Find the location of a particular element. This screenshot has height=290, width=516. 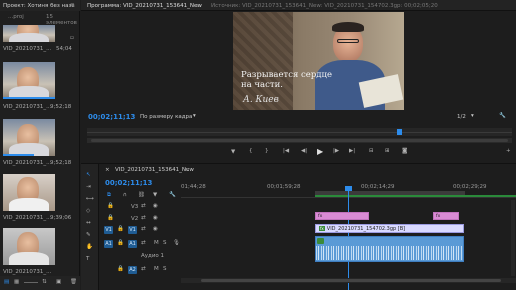

clip-duration: 54;04 is located at coordinates (64, 49).